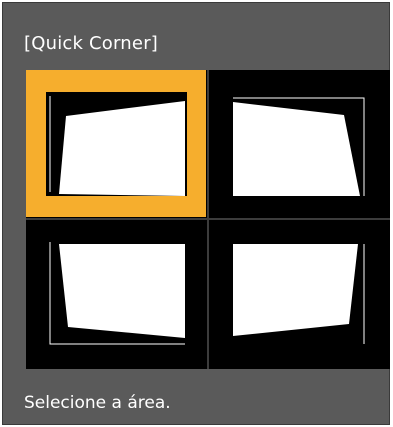  I want to click on keystone-top-left-icon, so click(116, 144).